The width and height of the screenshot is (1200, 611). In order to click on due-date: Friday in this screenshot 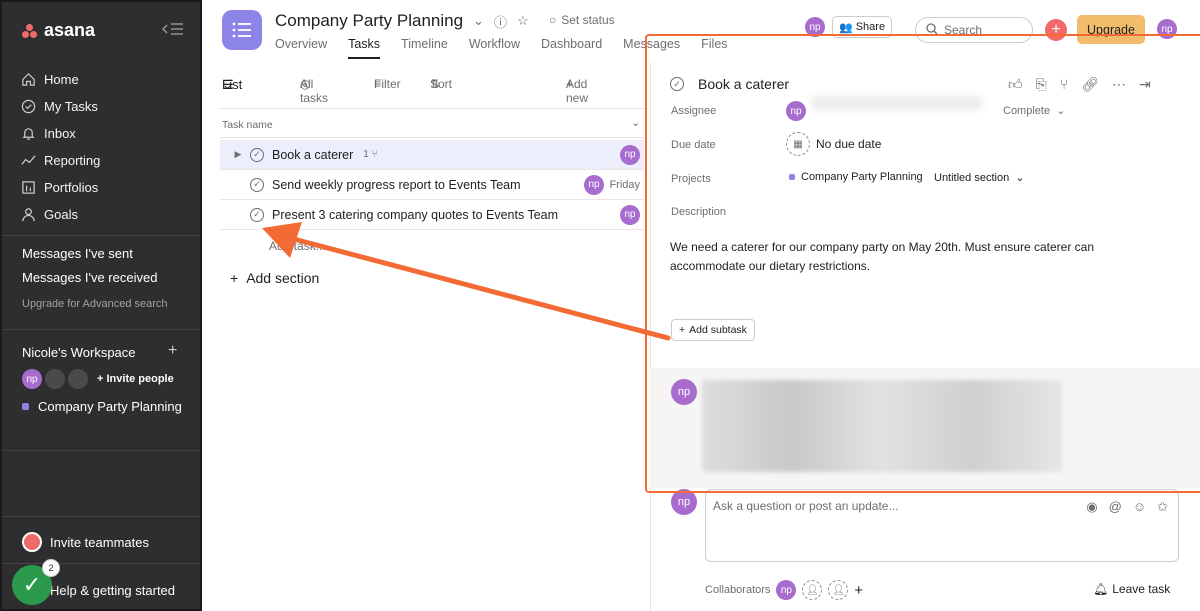, I will do `click(624, 185)`.